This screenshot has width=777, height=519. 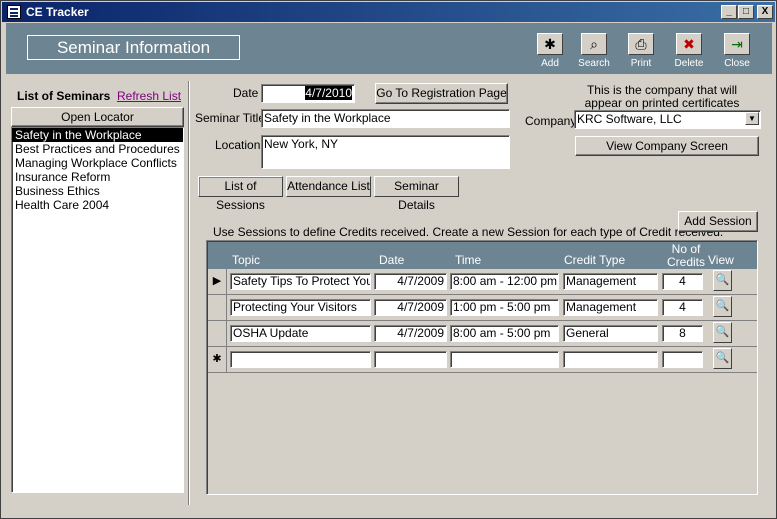 What do you see at coordinates (551, 121) in the screenshot?
I see `company-label: Company` at bounding box center [551, 121].